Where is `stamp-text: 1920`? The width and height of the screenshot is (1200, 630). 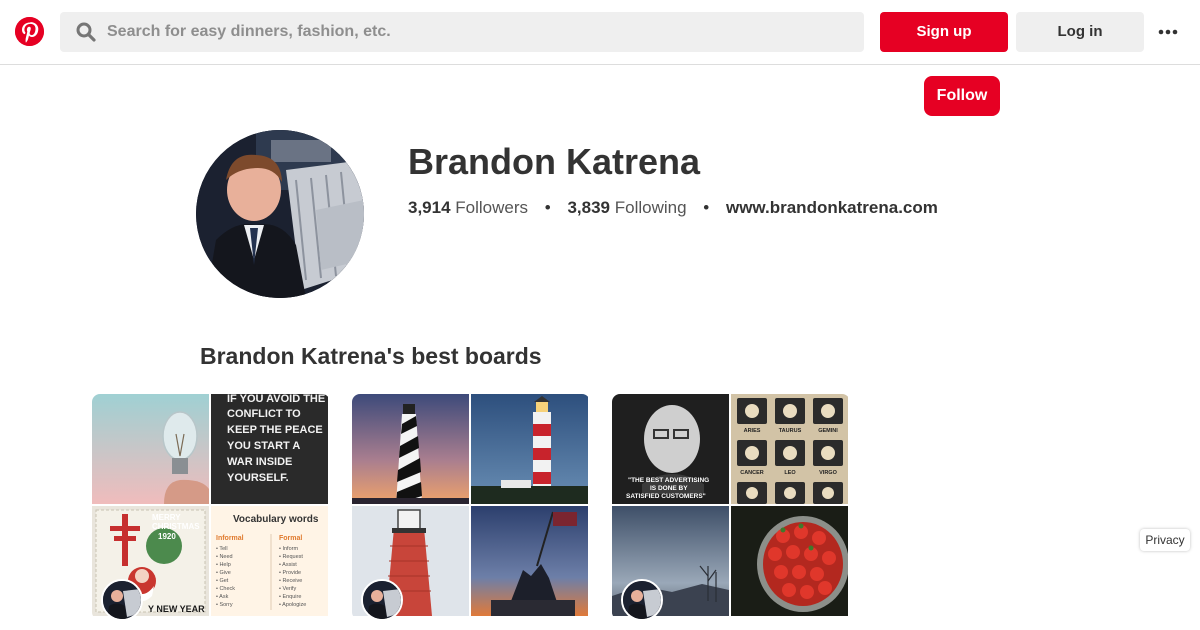 stamp-text: 1920 is located at coordinates (167, 536).